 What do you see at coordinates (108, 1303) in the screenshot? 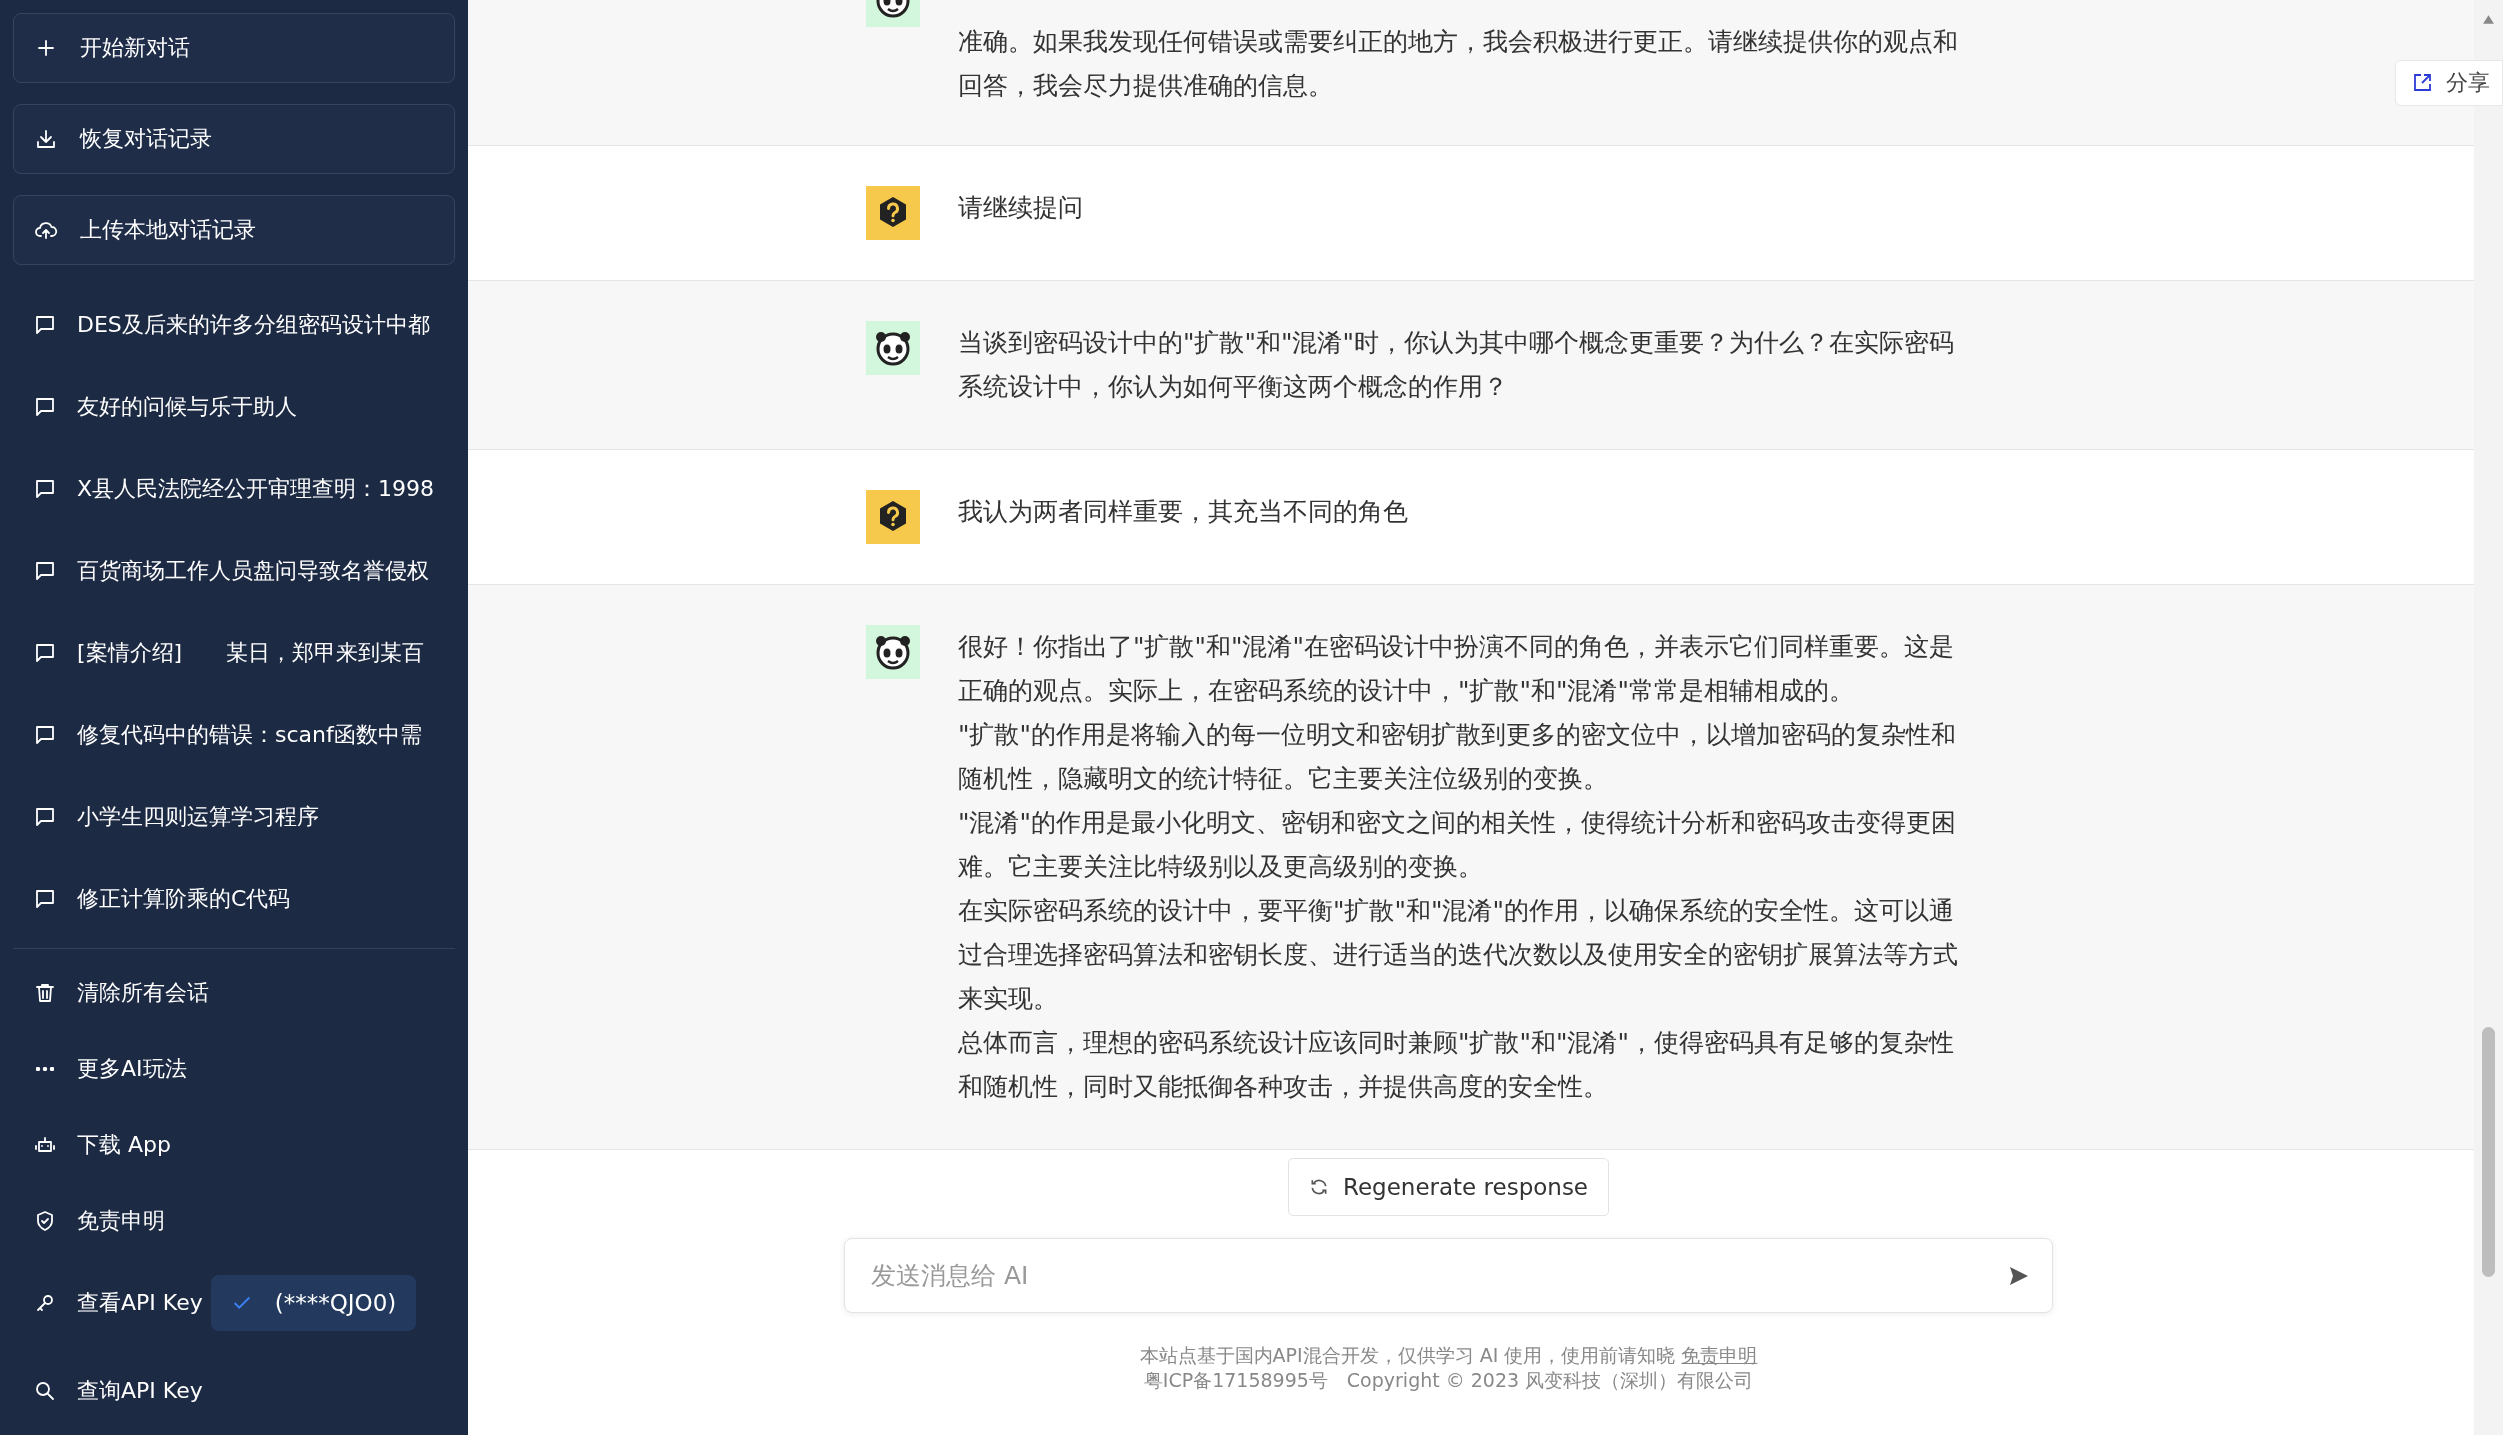
I see `view-api-key-button: 查看API Key` at bounding box center [108, 1303].